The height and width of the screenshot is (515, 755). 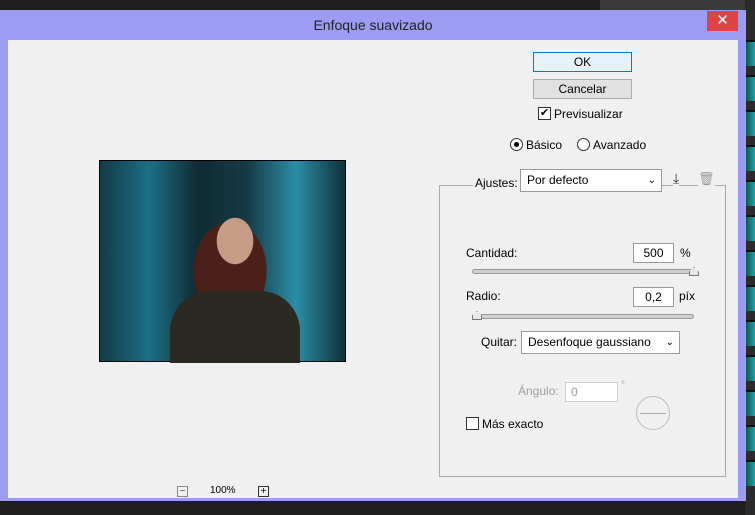 I want to click on remove-select: Desenfoque gaussiano ⌄, so click(x=600, y=342).